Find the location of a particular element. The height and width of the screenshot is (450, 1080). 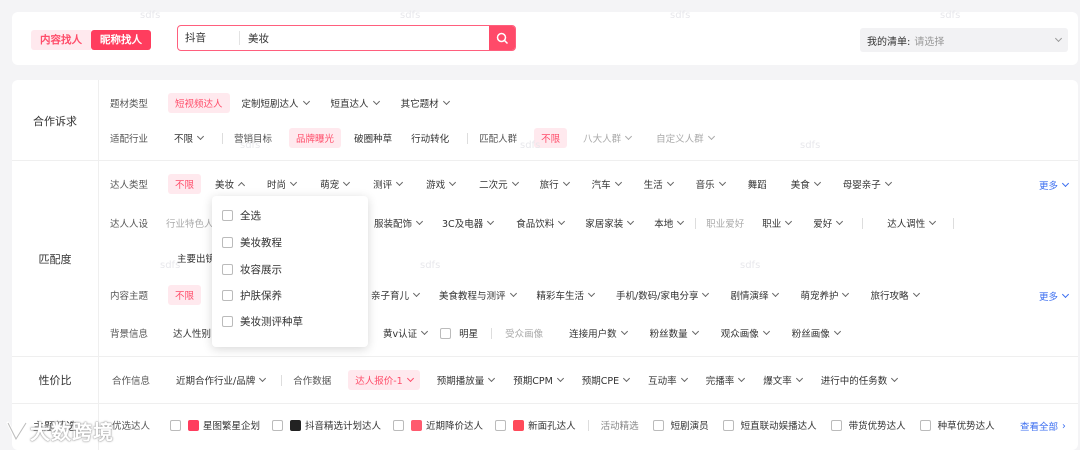

coop-expected-plays: 预期播放量 is located at coordinates (466, 380).